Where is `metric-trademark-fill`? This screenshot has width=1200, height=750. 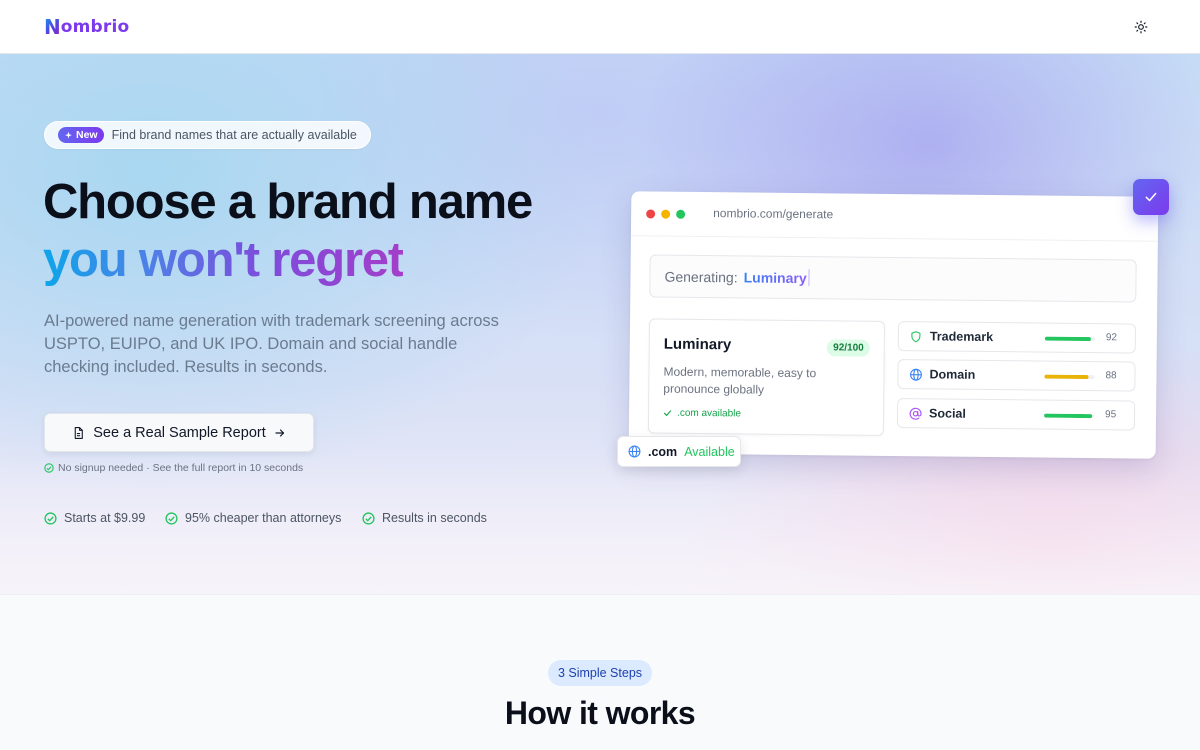 metric-trademark-fill is located at coordinates (1067, 339).